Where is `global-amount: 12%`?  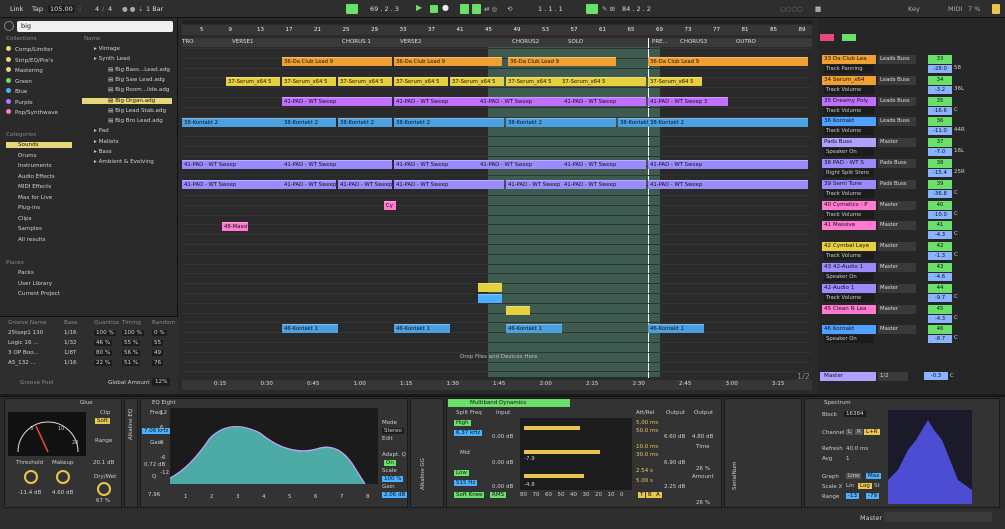 global-amount: 12% is located at coordinates (161, 382).